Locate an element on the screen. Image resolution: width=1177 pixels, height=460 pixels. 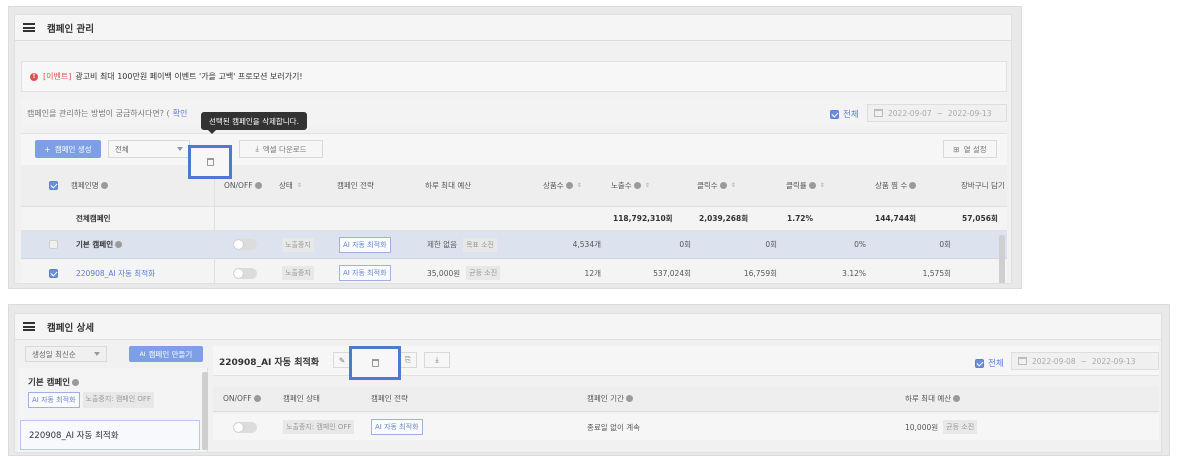
sort-select-value: 생성일 최신순 is located at coordinates (54, 354).